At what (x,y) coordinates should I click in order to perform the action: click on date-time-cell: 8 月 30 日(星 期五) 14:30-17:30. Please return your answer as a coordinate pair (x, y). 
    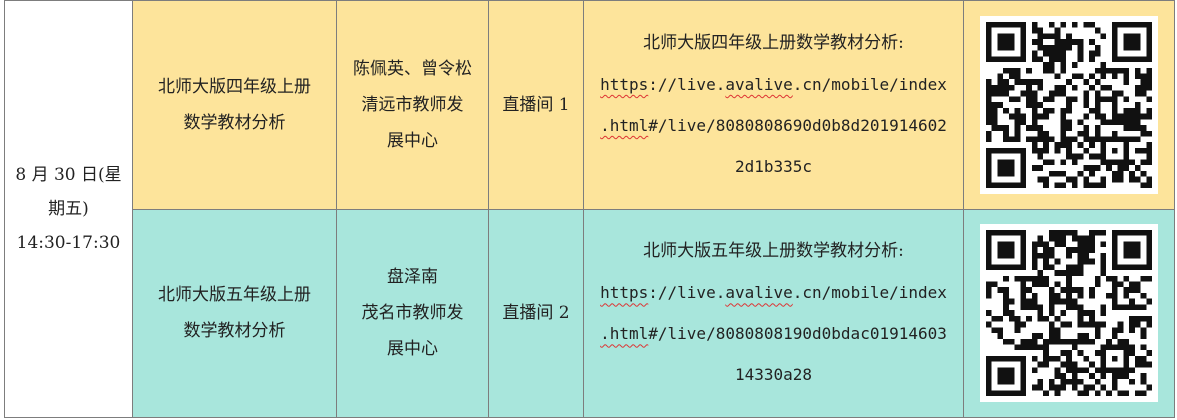
    Looking at the image, I should click on (68, 209).